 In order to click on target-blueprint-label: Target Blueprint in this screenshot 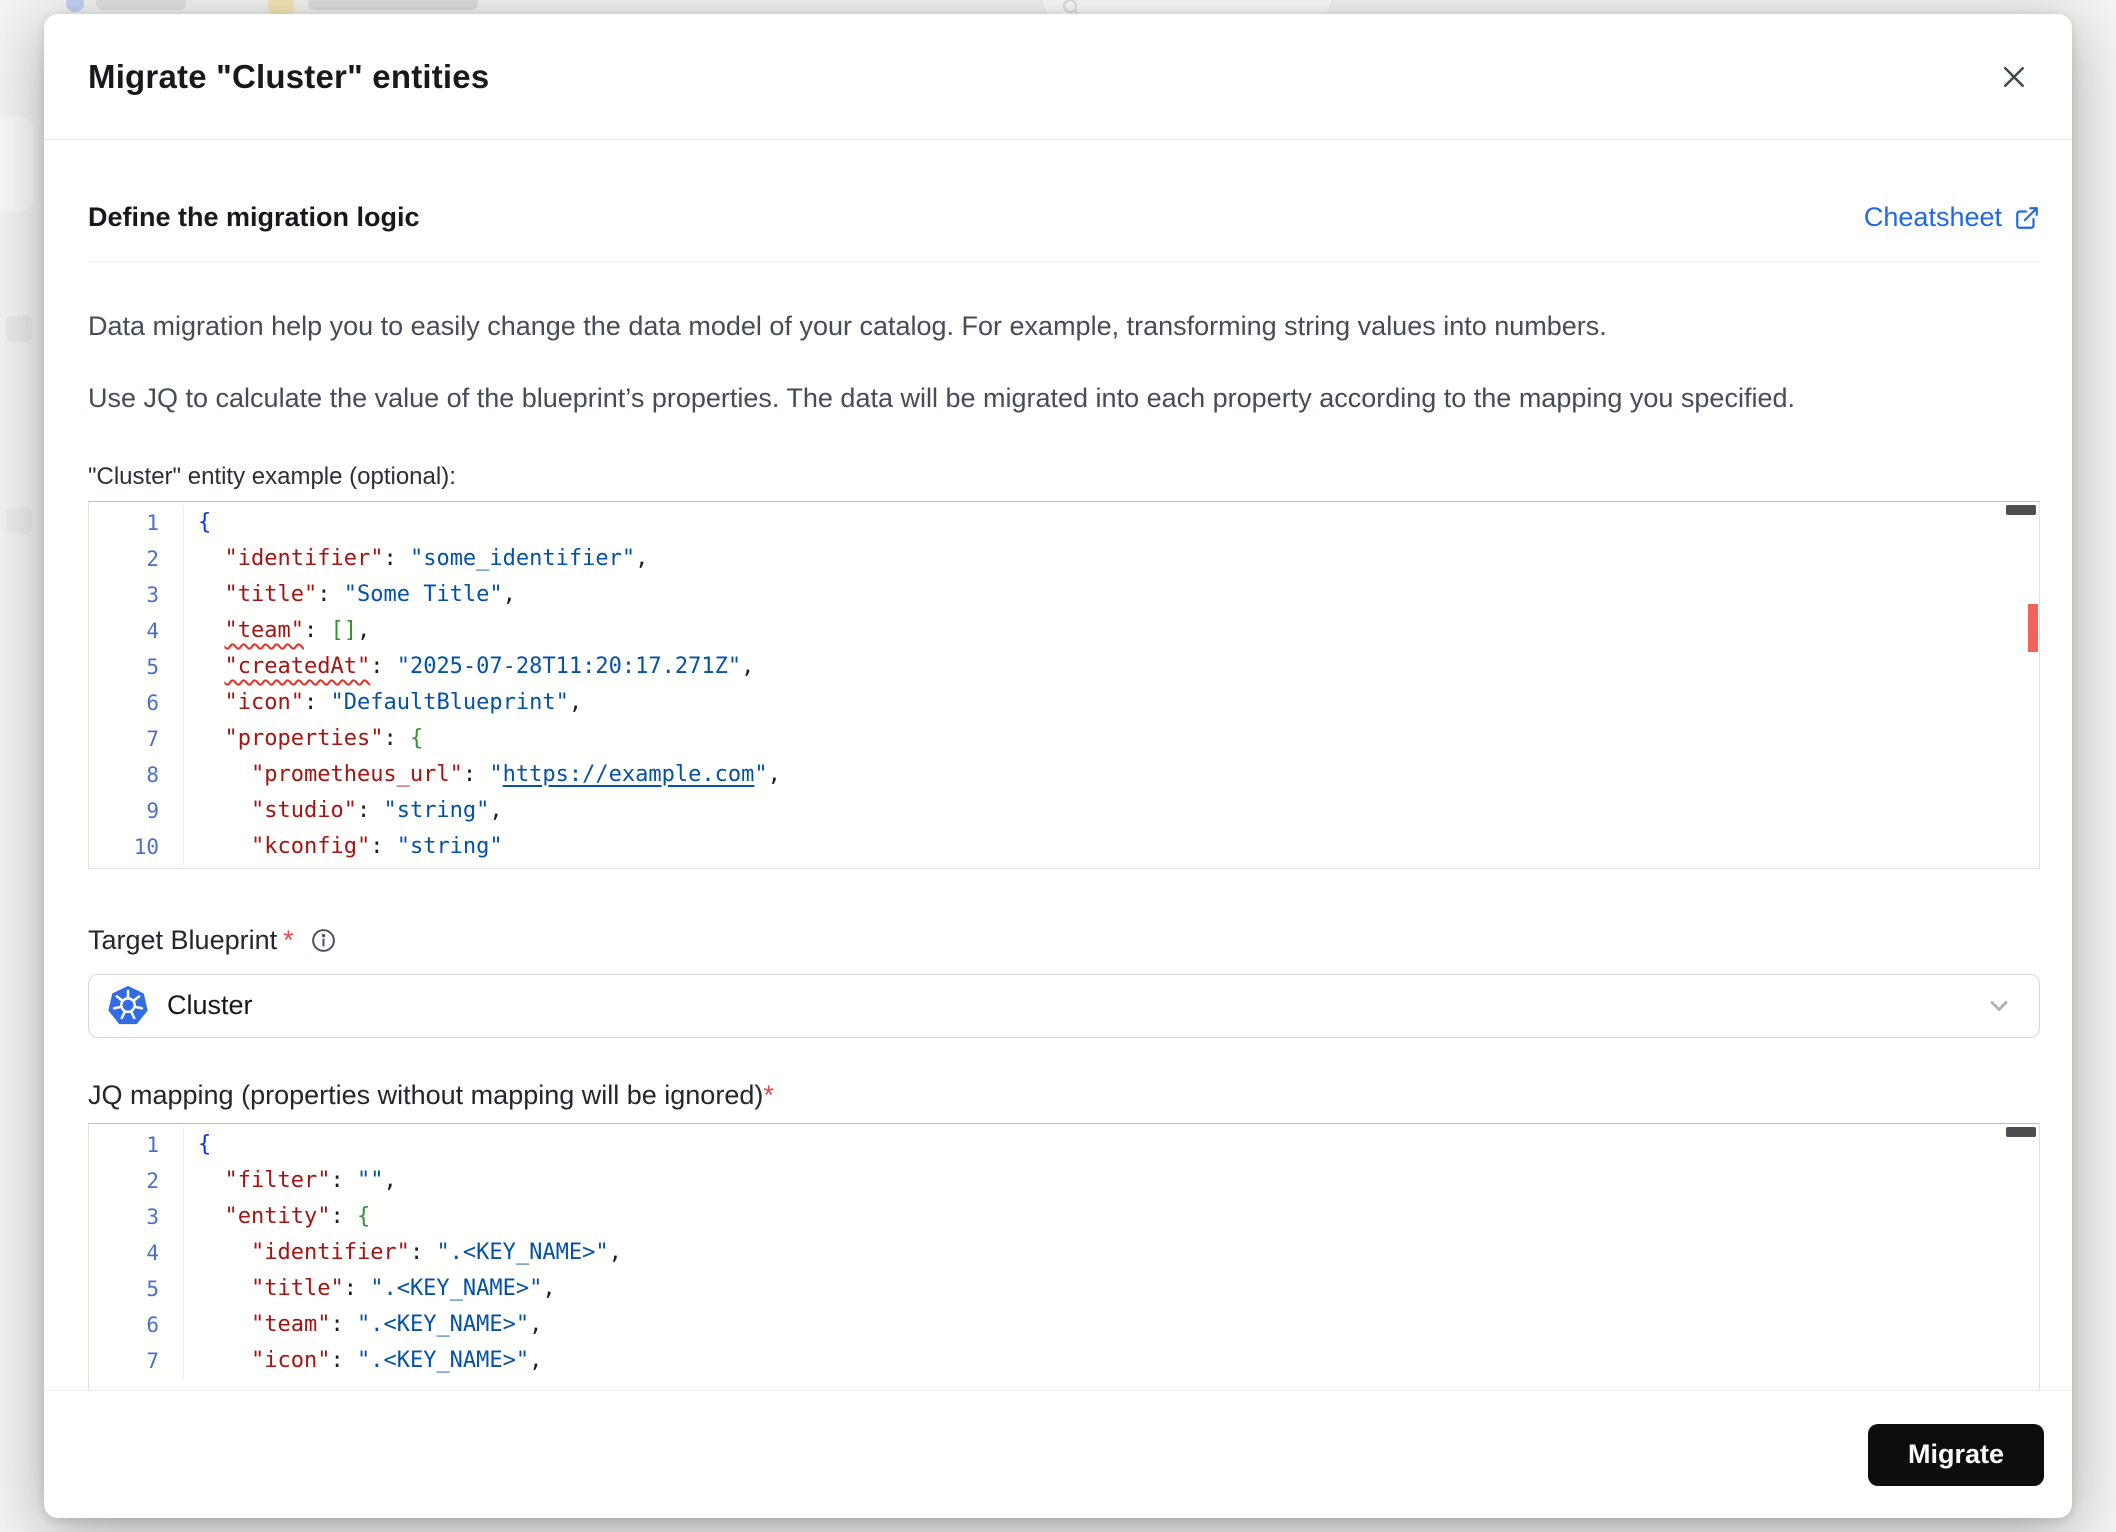, I will do `click(183, 939)`.